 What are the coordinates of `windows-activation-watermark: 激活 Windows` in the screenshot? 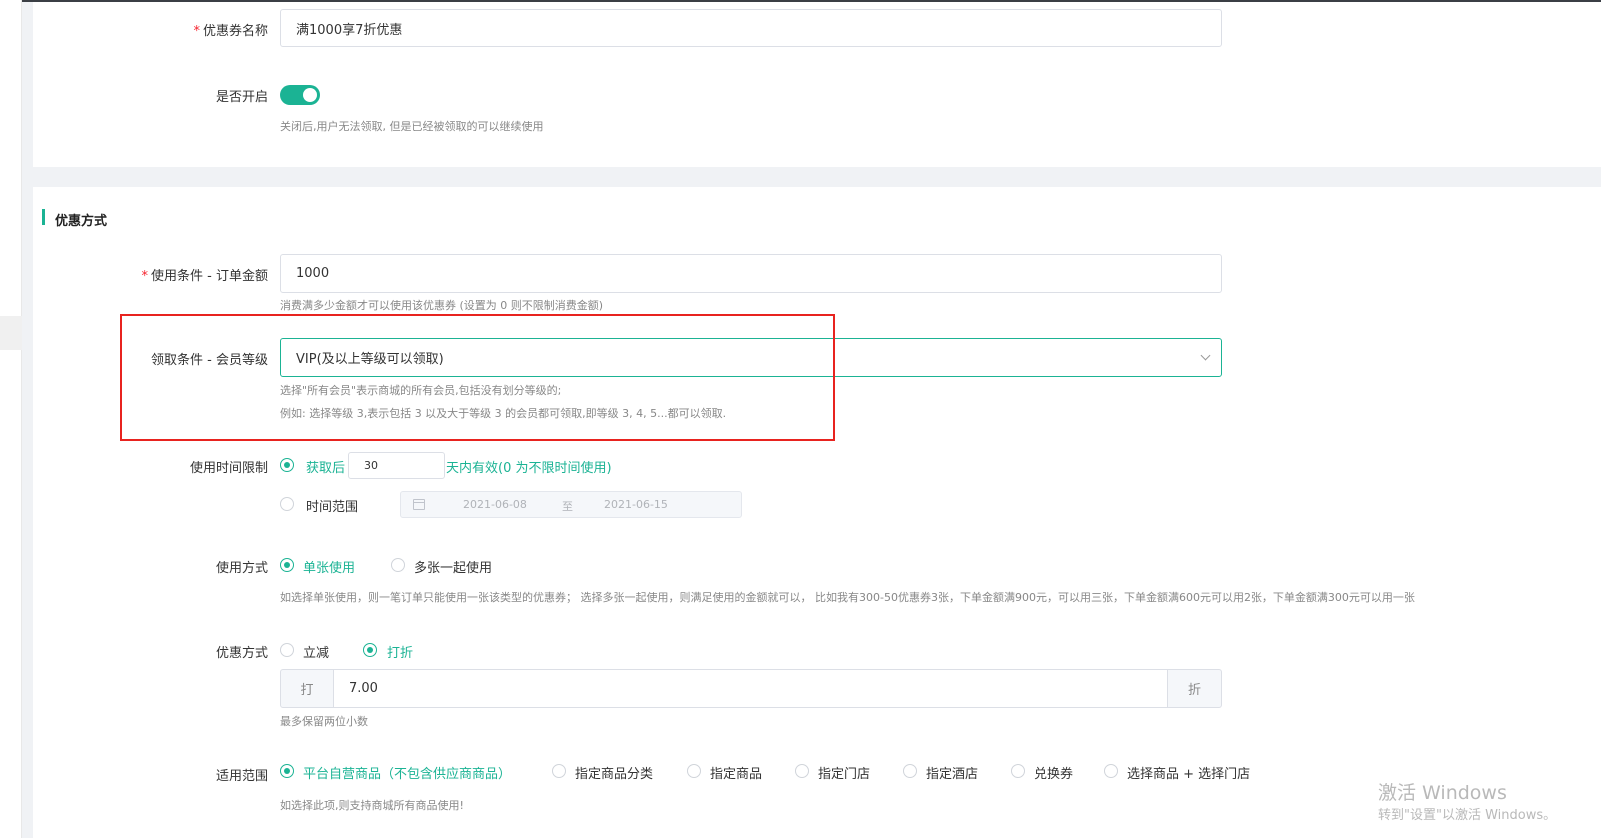 It's located at (1442, 793).